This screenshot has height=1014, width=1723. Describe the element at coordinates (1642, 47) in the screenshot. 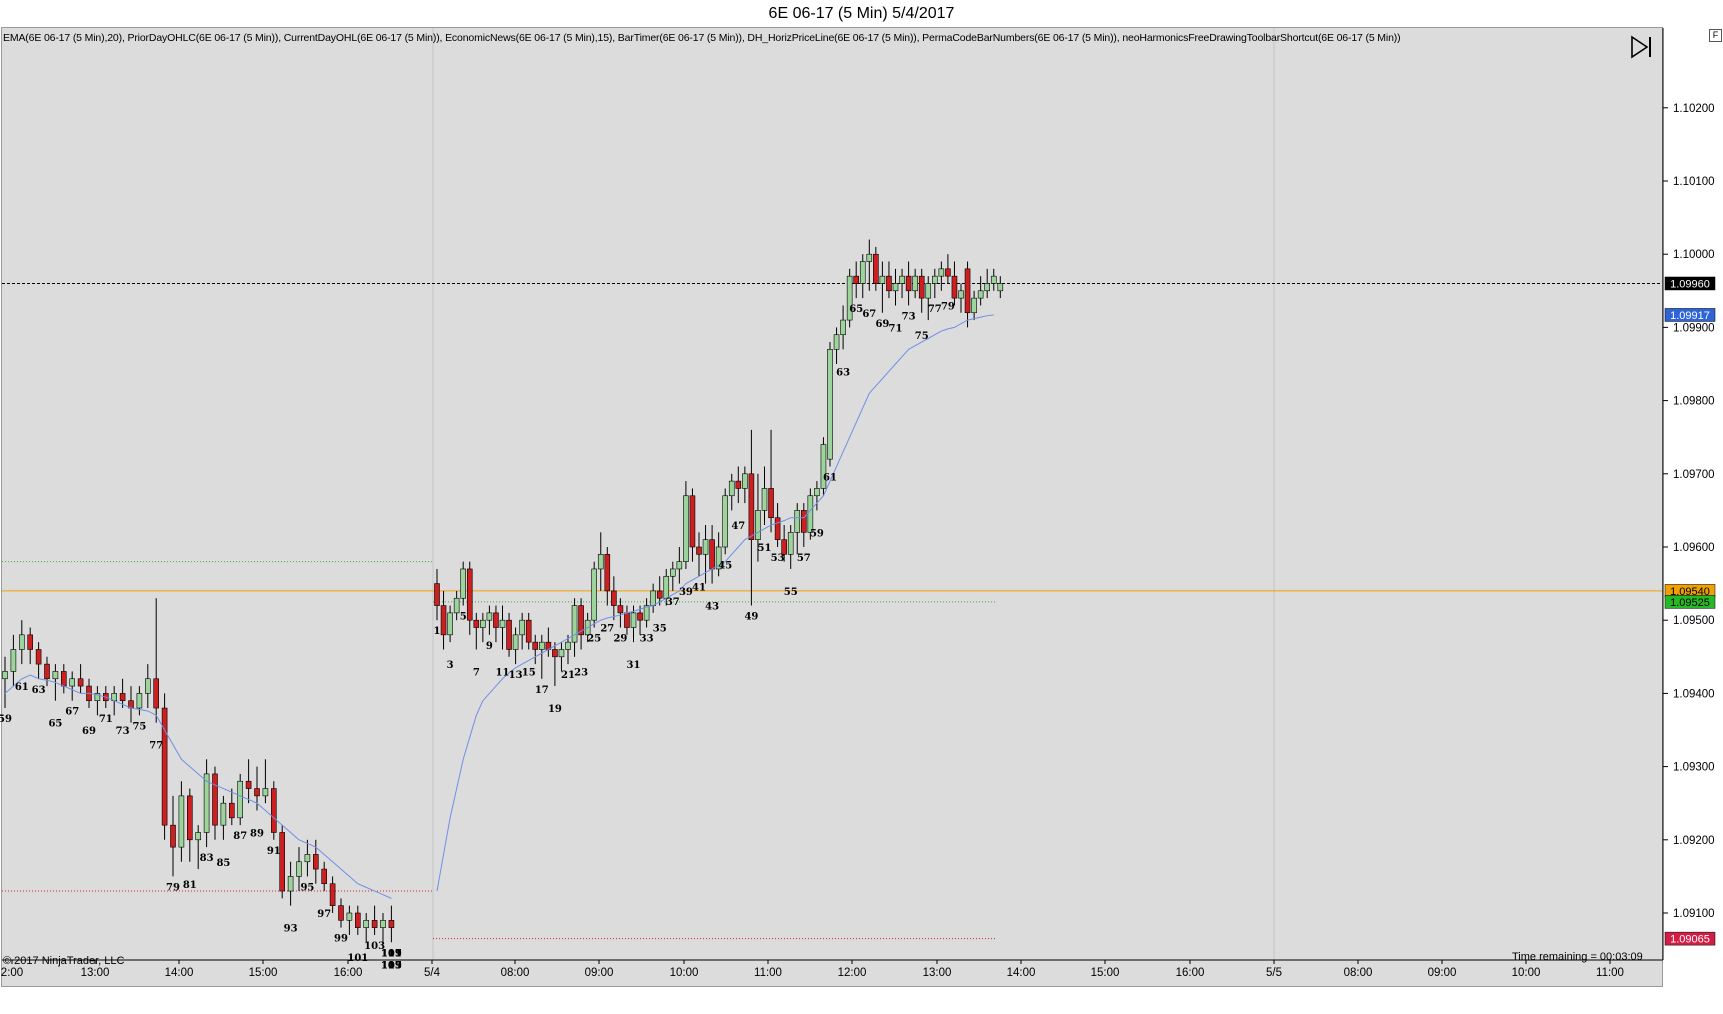

I see `scroll-to-end-icon` at that location.